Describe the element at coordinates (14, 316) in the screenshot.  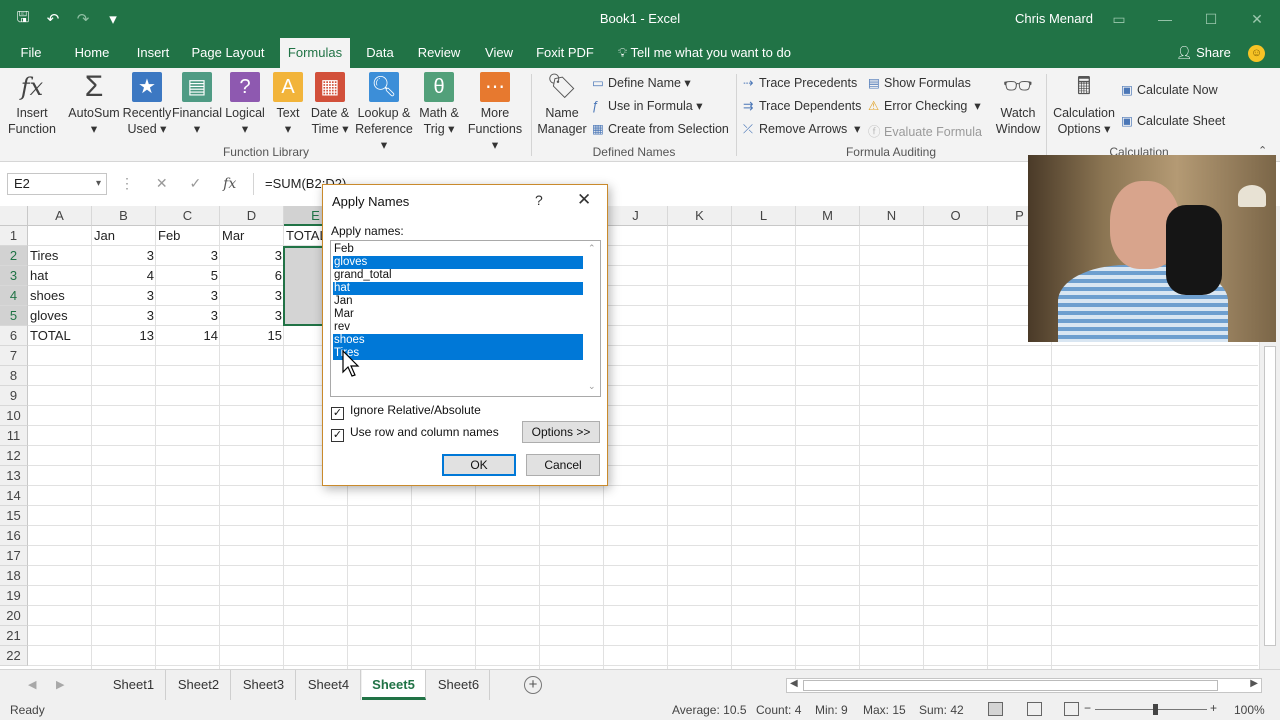
I see `row-header-5: 5` at that location.